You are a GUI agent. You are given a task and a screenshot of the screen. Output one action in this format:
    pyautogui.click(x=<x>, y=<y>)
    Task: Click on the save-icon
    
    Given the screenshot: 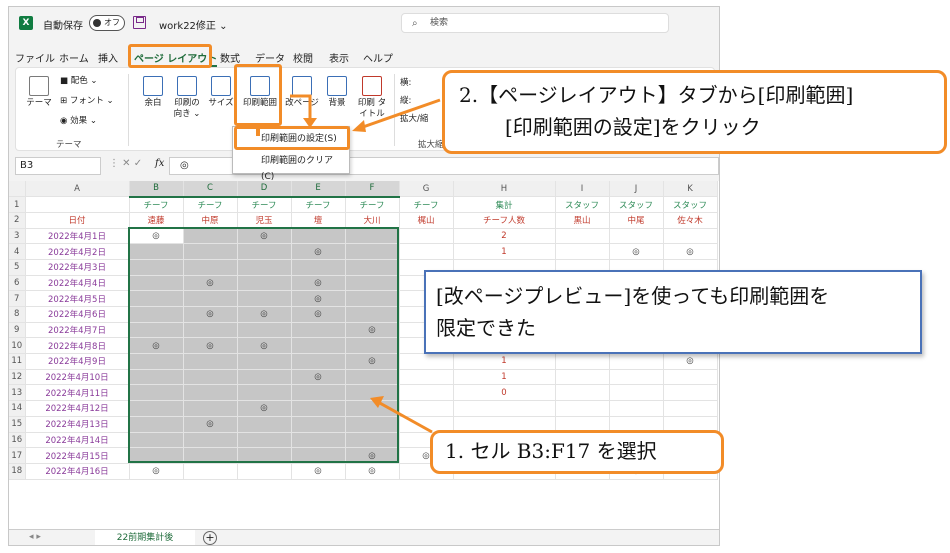 What is the action you would take?
    pyautogui.click(x=139, y=22)
    